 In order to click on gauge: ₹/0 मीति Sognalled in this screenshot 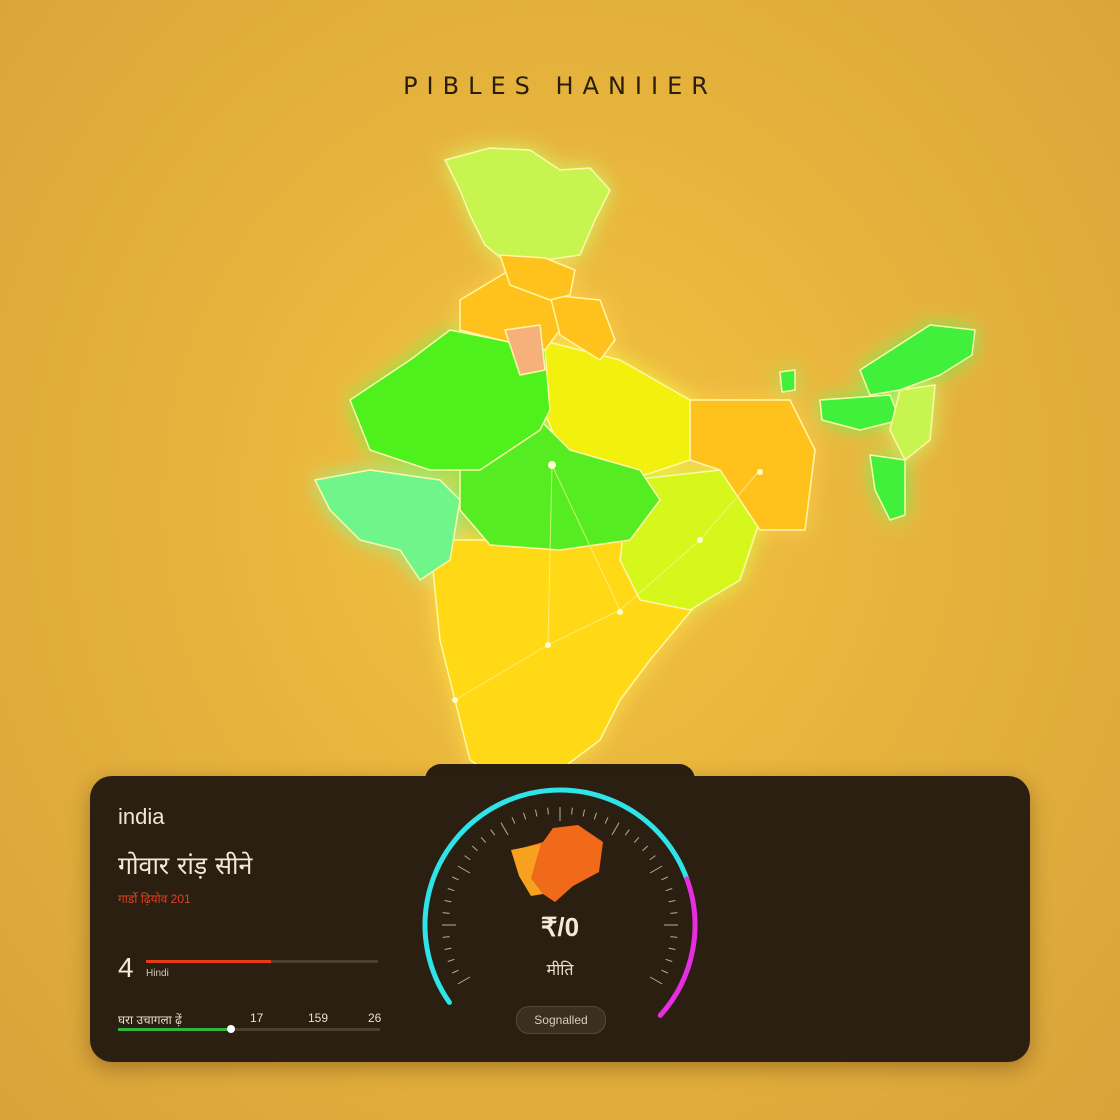, I will do `click(560, 907)`.